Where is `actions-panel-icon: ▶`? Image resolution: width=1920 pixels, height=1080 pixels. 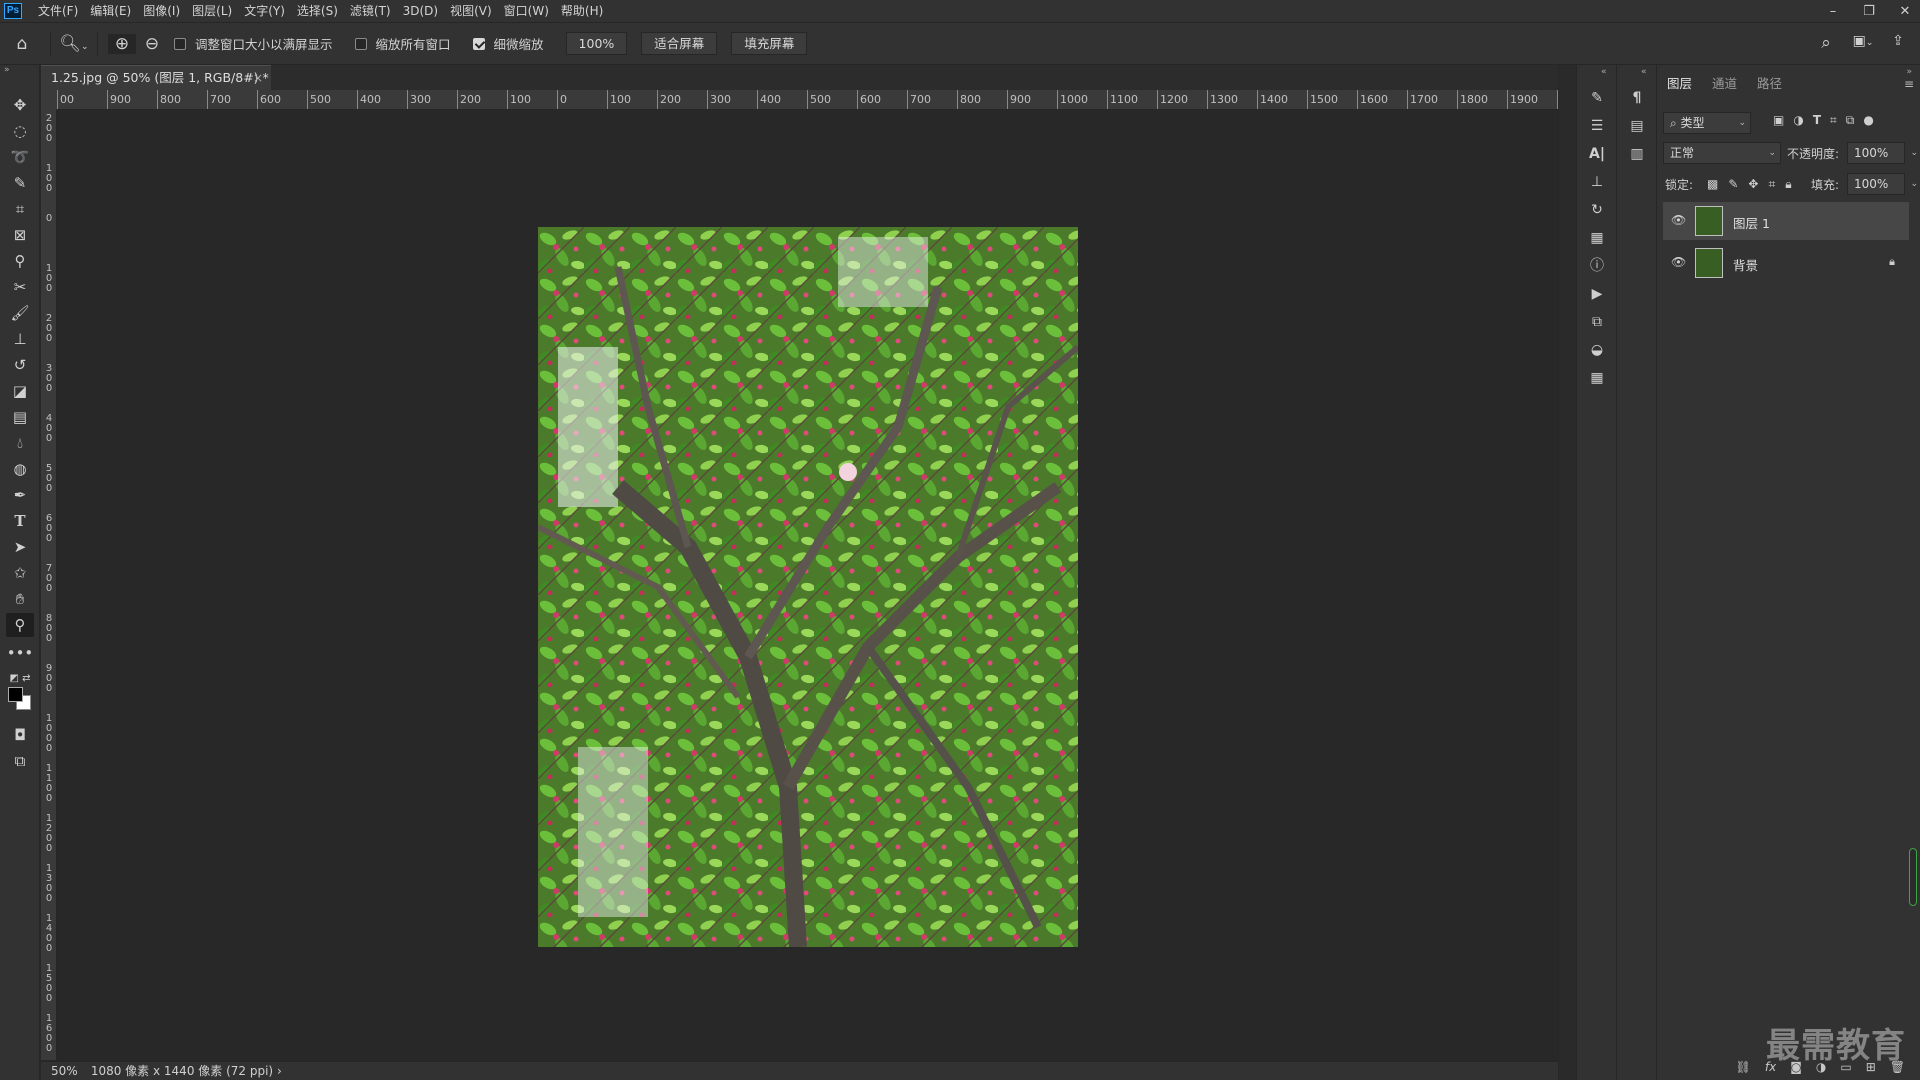
actions-panel-icon: ▶ is located at coordinates (1597, 294).